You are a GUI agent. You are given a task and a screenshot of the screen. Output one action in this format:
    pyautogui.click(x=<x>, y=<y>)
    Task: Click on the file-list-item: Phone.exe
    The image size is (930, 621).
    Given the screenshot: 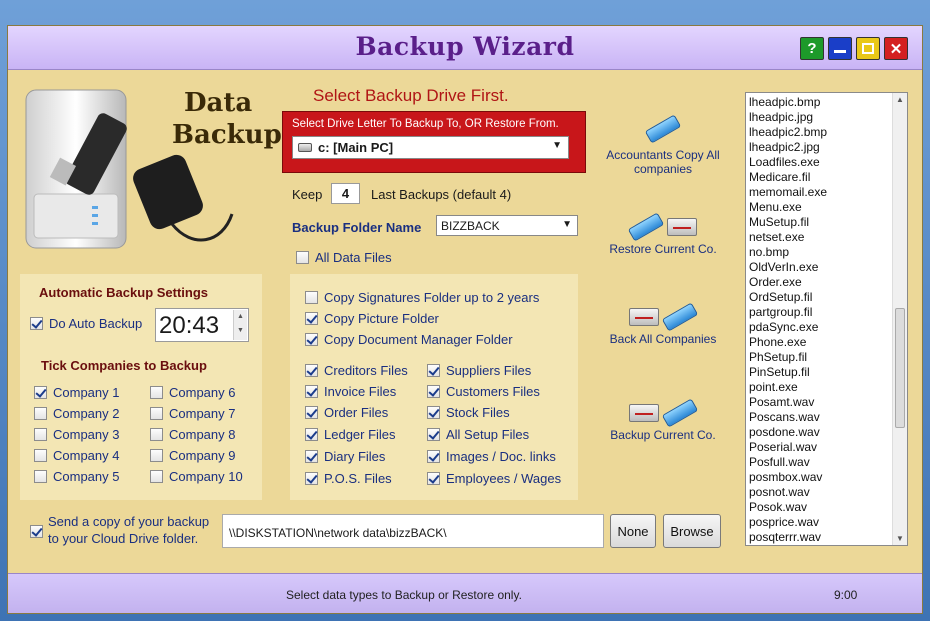 What is the action you would take?
    pyautogui.click(x=828, y=342)
    